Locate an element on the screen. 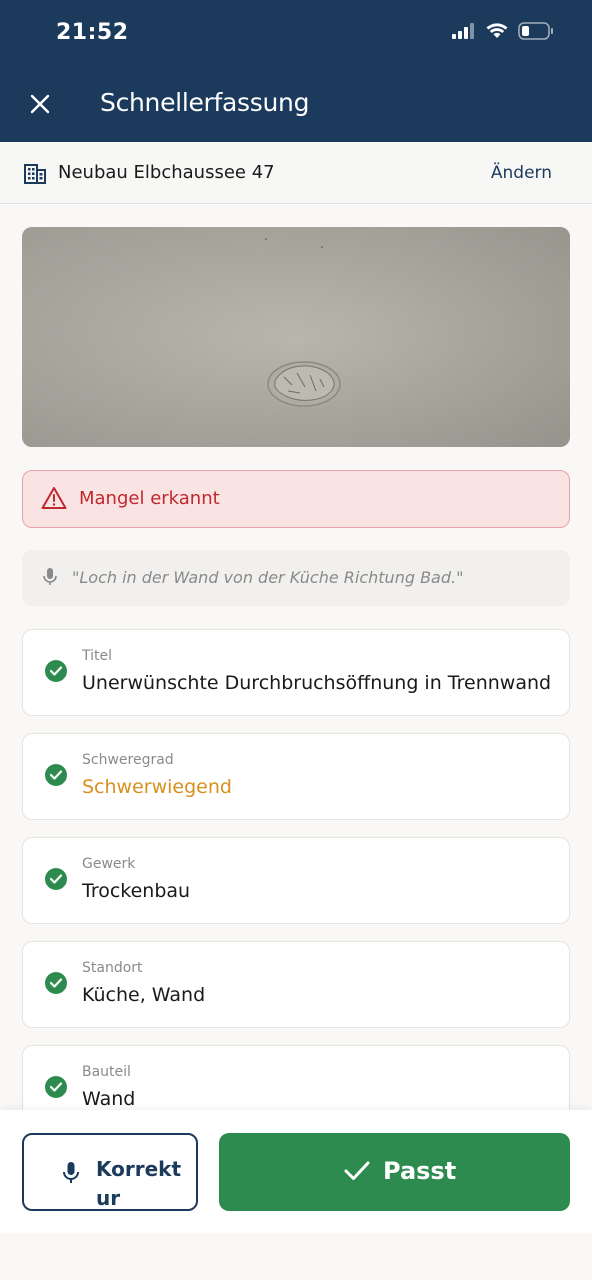  field-label: Schweregrad is located at coordinates (128, 760).